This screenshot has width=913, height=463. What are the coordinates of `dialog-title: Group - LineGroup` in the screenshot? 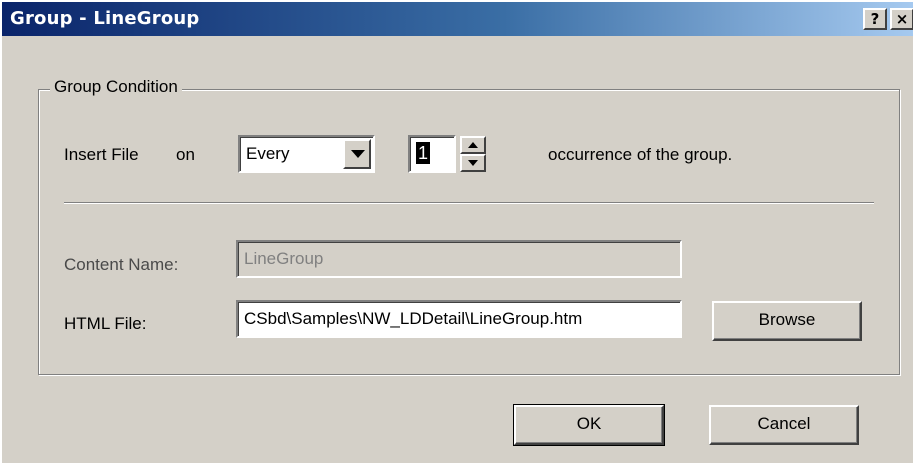 It's located at (105, 18).